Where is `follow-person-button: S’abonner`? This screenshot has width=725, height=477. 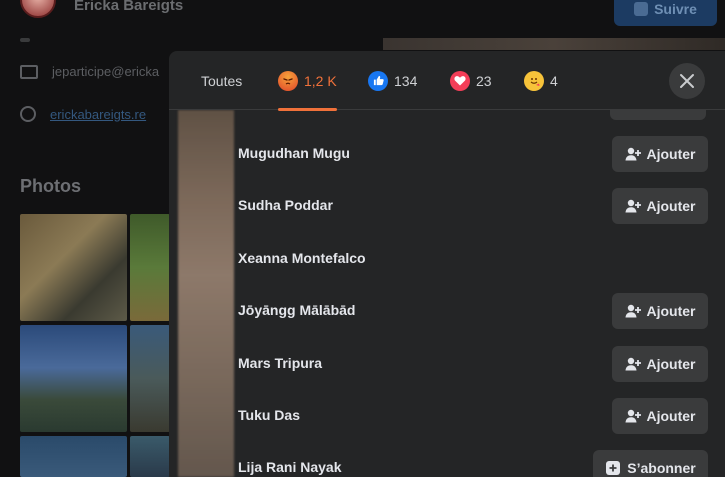 follow-person-button: S’abonner is located at coordinates (650, 463).